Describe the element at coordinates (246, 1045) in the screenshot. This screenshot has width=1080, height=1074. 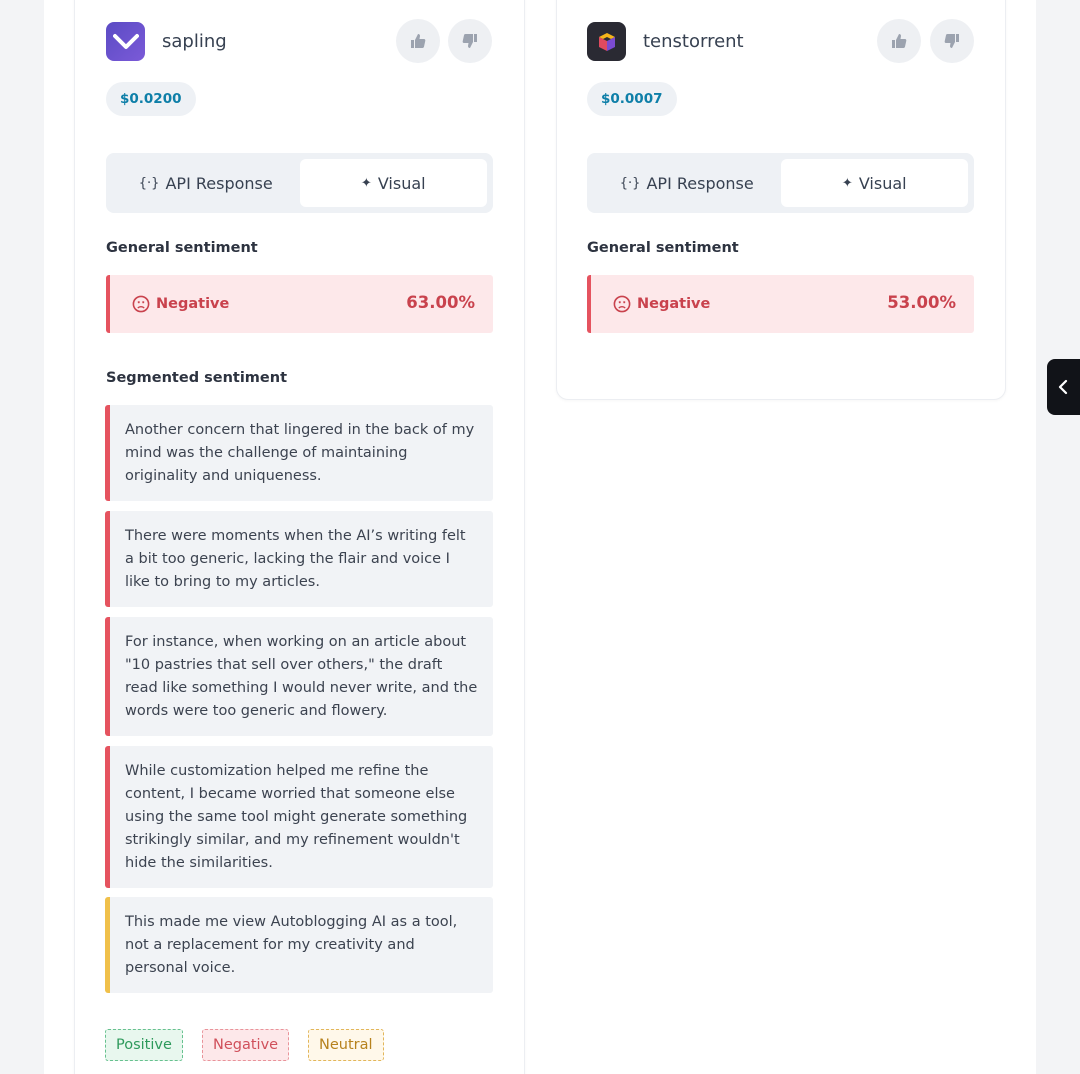
I see `legend-negative: Negative` at that location.